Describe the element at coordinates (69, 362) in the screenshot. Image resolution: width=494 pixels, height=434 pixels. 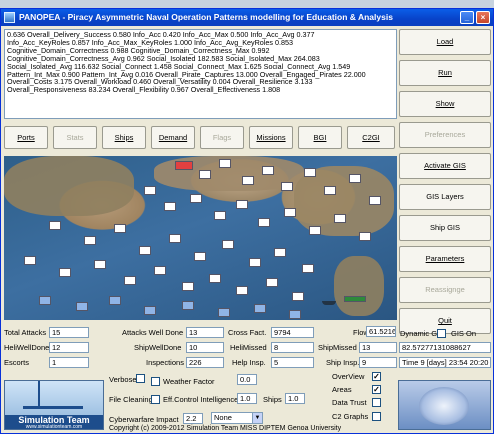
I see `escorts-field: 1` at that location.